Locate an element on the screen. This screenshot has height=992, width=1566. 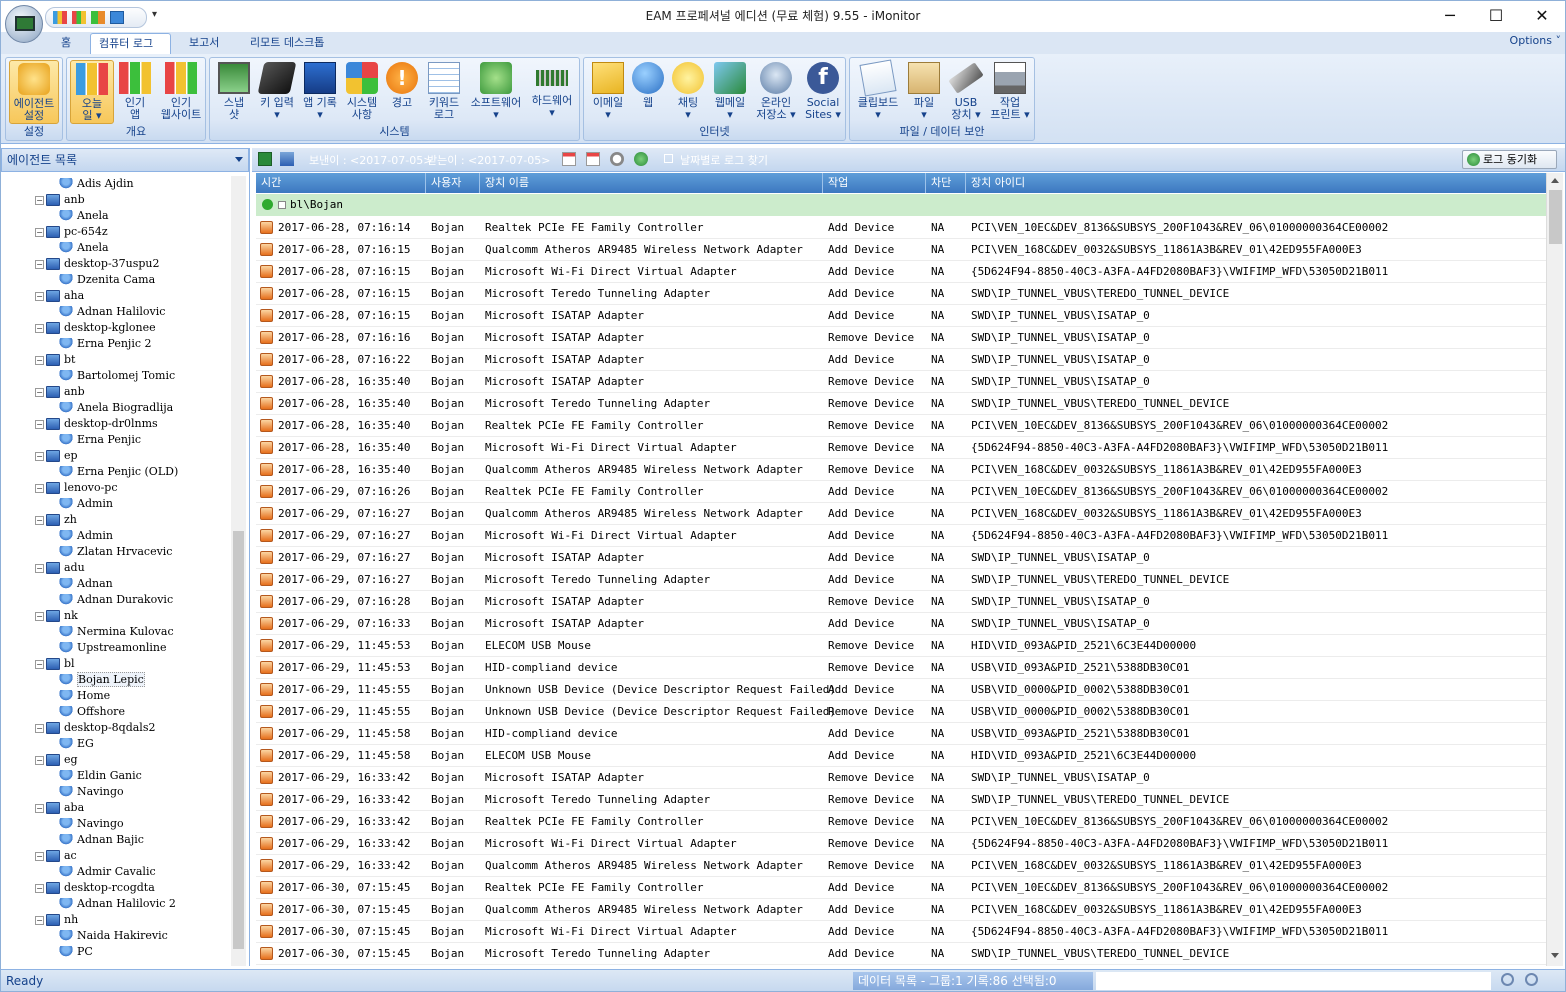
col-action: 작업 is located at coordinates (874, 183).